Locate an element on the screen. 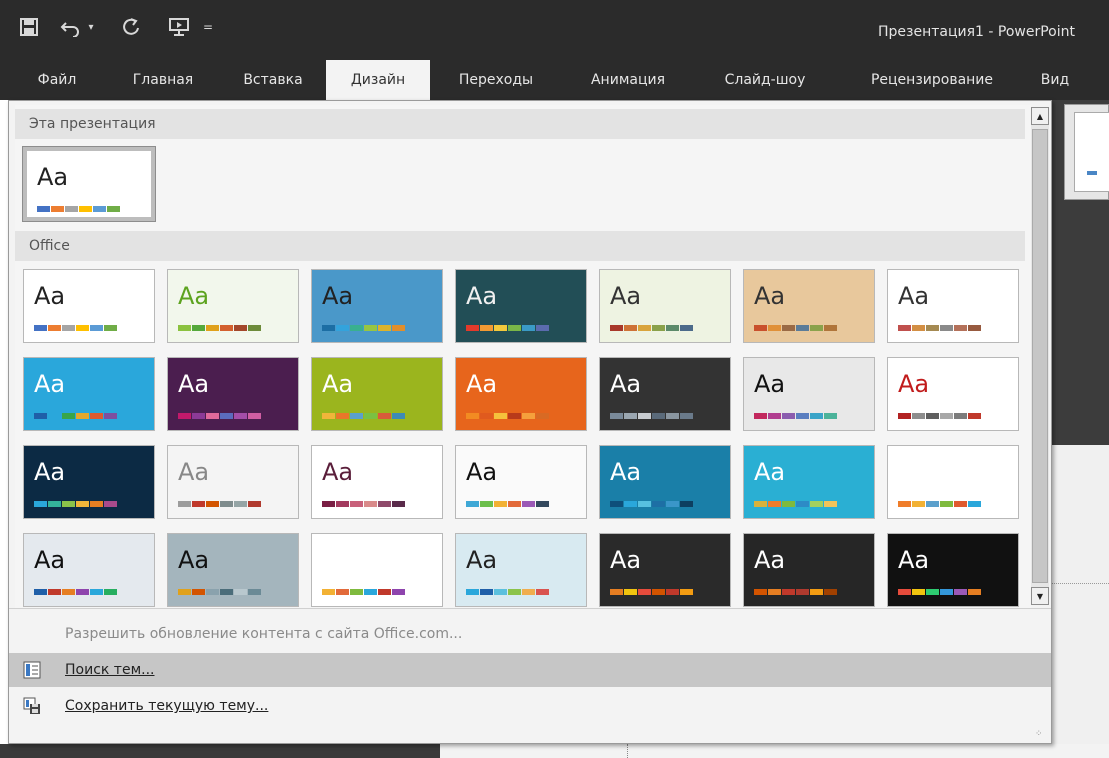 The height and width of the screenshot is (758, 1109). customize-icon: = is located at coordinates (208, 27).